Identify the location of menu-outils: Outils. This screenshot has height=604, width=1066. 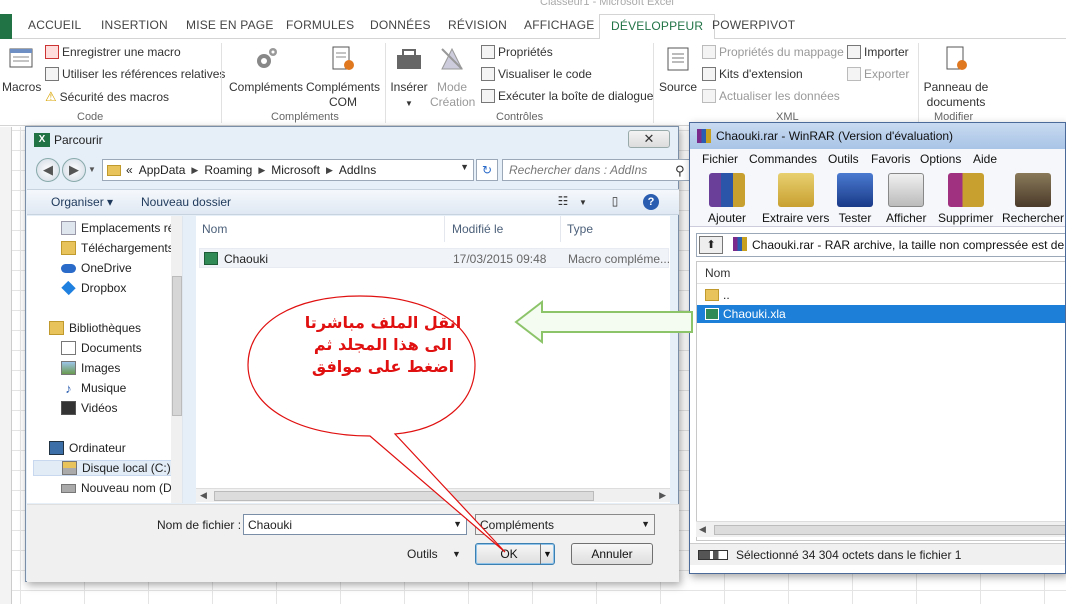
(843, 159).